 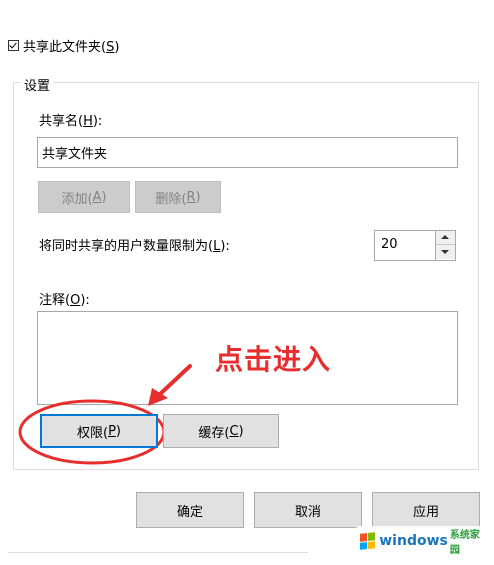 I want to click on watermark-word: windows, so click(x=413, y=541).